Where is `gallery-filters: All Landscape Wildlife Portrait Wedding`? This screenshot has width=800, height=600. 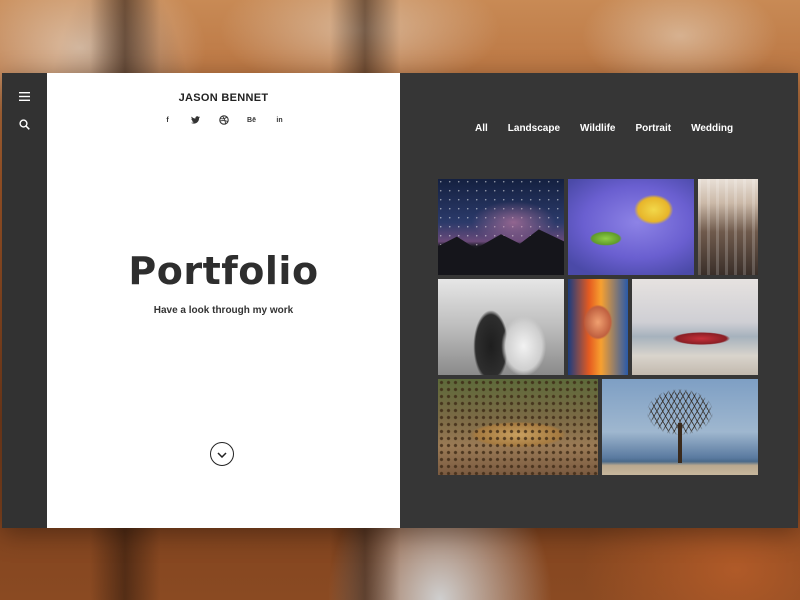 gallery-filters: All Landscape Wildlife Portrait Wedding is located at coordinates (604, 128).